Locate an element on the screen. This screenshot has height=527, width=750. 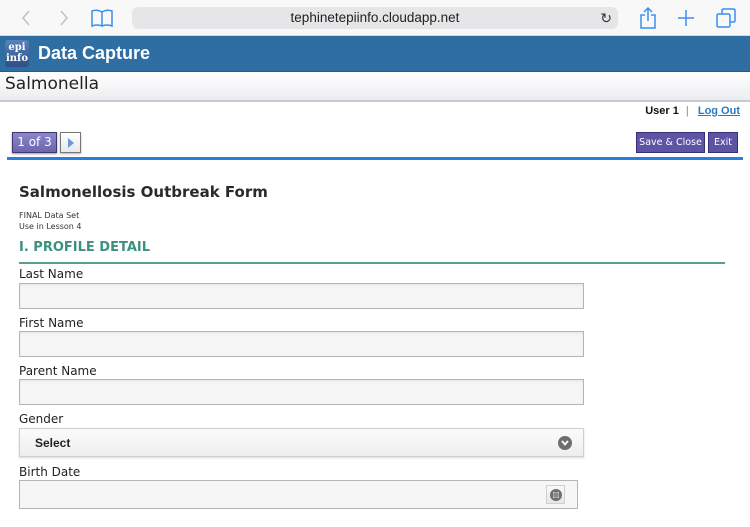
logout-link: Log Out is located at coordinates (719, 111).